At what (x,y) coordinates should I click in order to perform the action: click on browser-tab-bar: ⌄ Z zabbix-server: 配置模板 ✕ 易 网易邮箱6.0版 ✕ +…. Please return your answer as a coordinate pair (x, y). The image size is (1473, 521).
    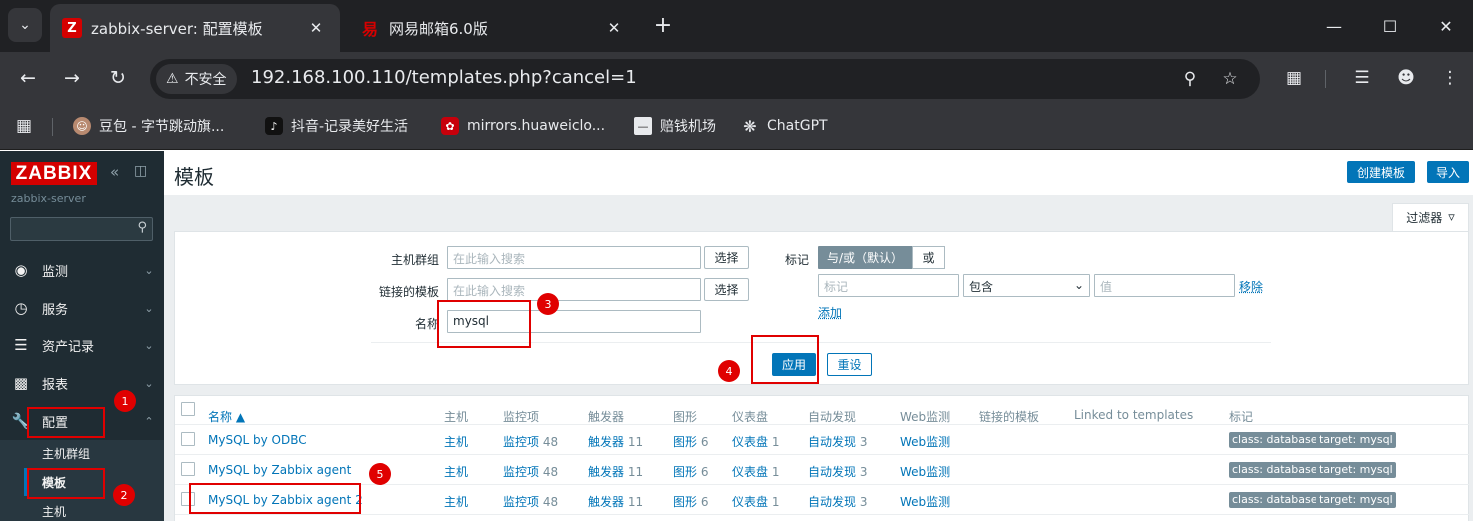
    Looking at the image, I should click on (736, 26).